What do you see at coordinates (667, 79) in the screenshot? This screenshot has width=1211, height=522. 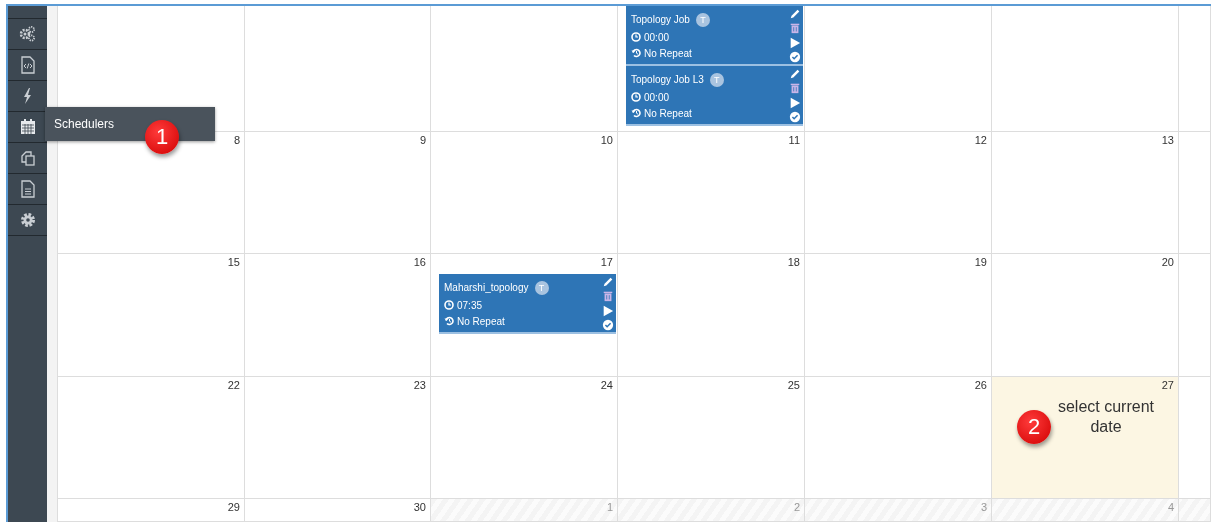 I see `job-title: Topology Job L3` at bounding box center [667, 79].